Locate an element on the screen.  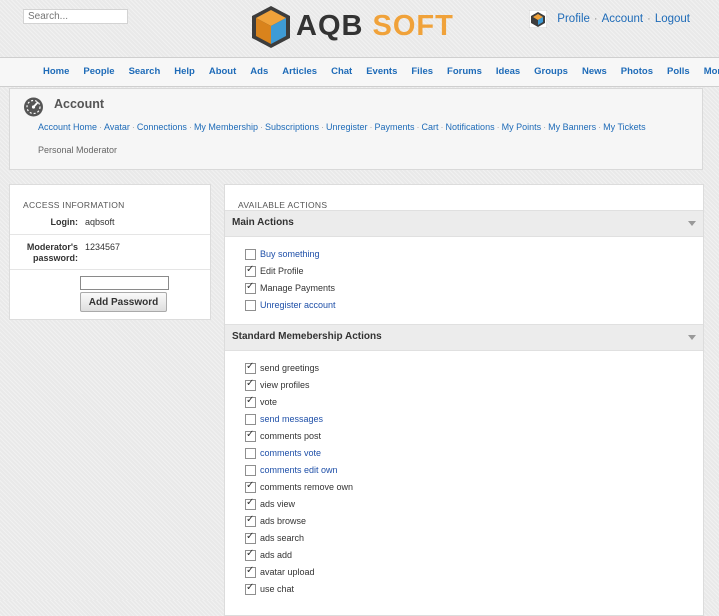
account-submenu-link: Notifications is located at coordinates (470, 127).